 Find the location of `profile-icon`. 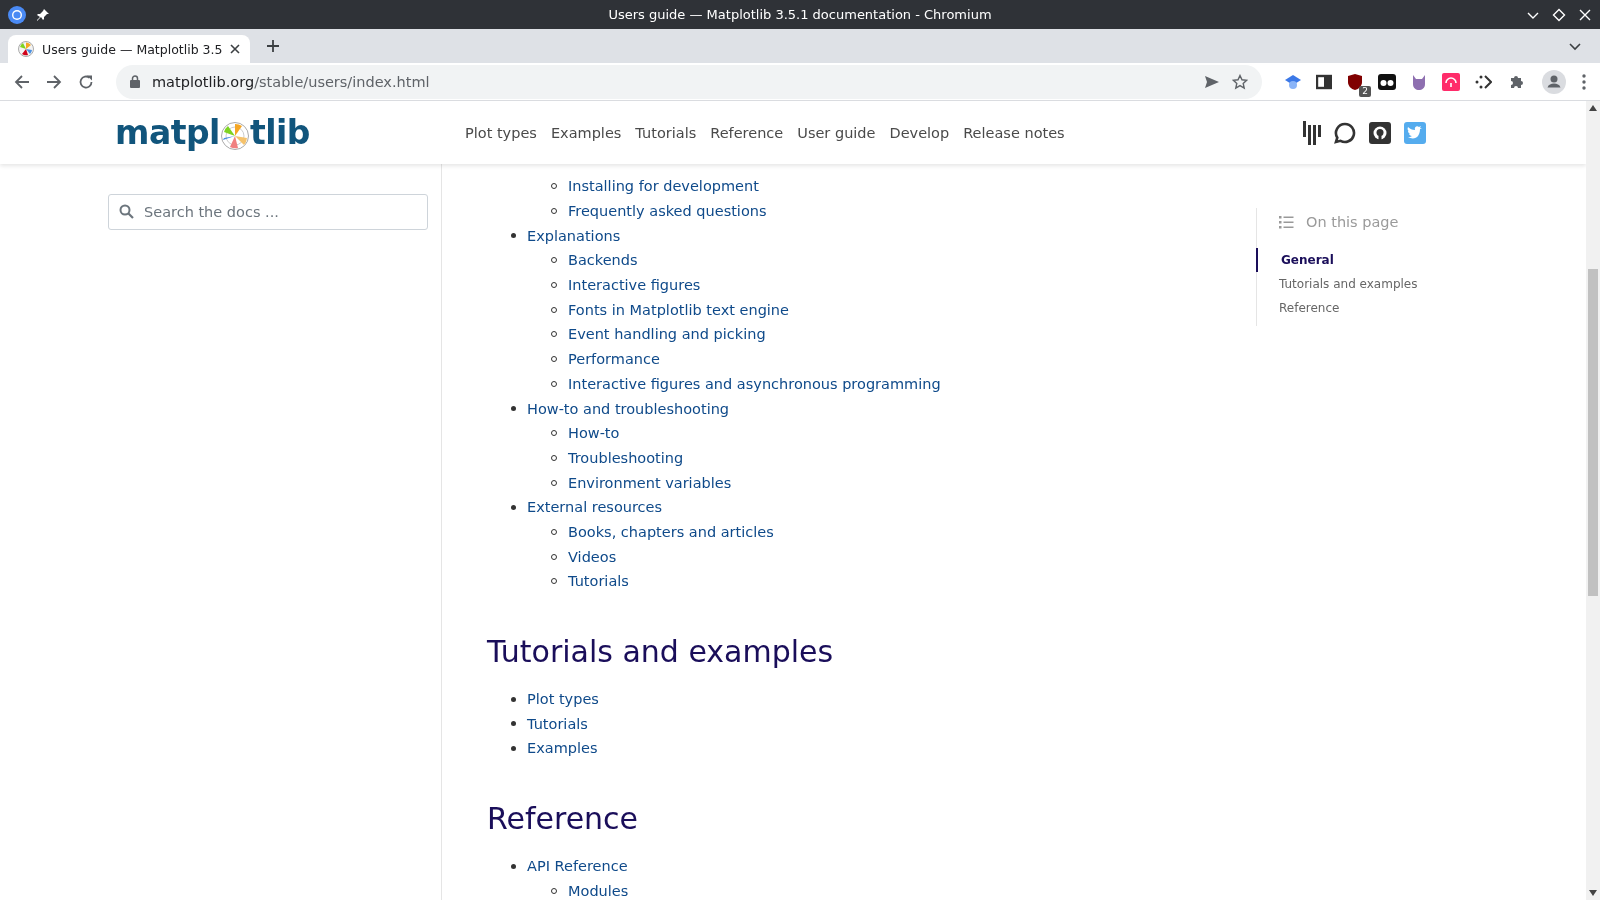

profile-icon is located at coordinates (1554, 81).